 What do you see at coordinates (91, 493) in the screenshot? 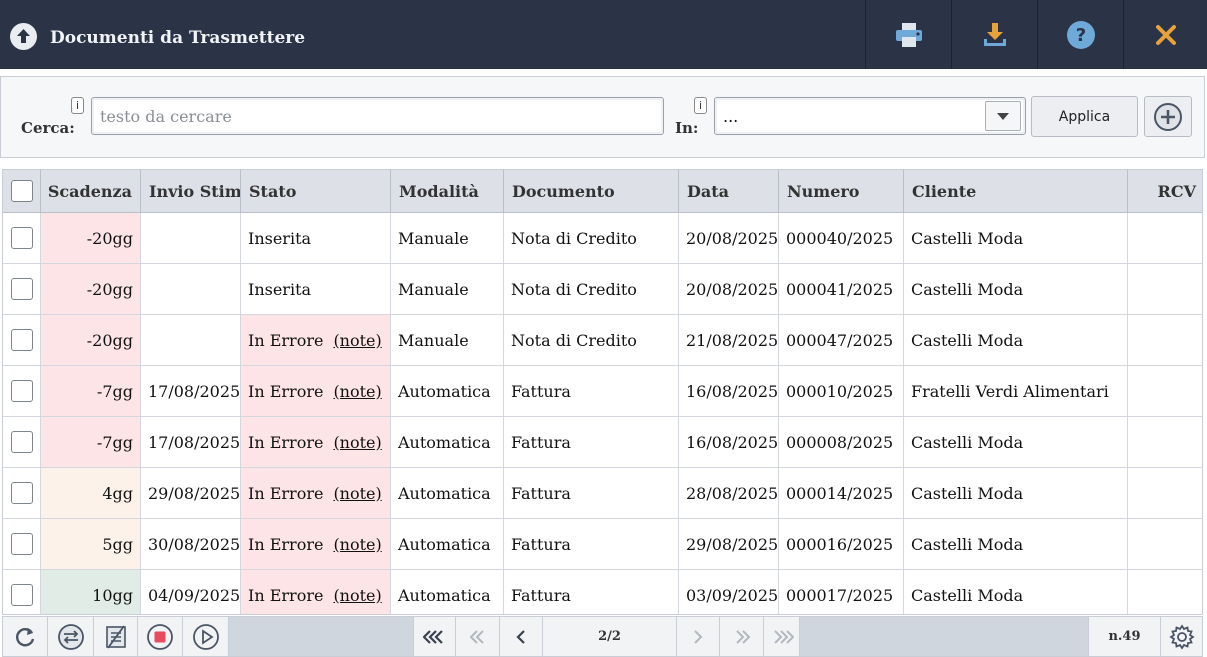
I see `cell-scadenza: 4gg` at bounding box center [91, 493].